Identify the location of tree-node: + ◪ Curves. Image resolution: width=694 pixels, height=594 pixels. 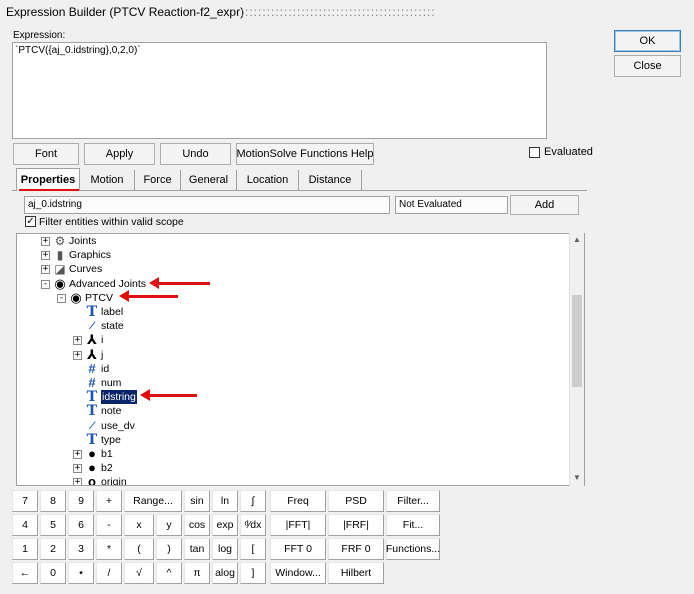
(292, 269).